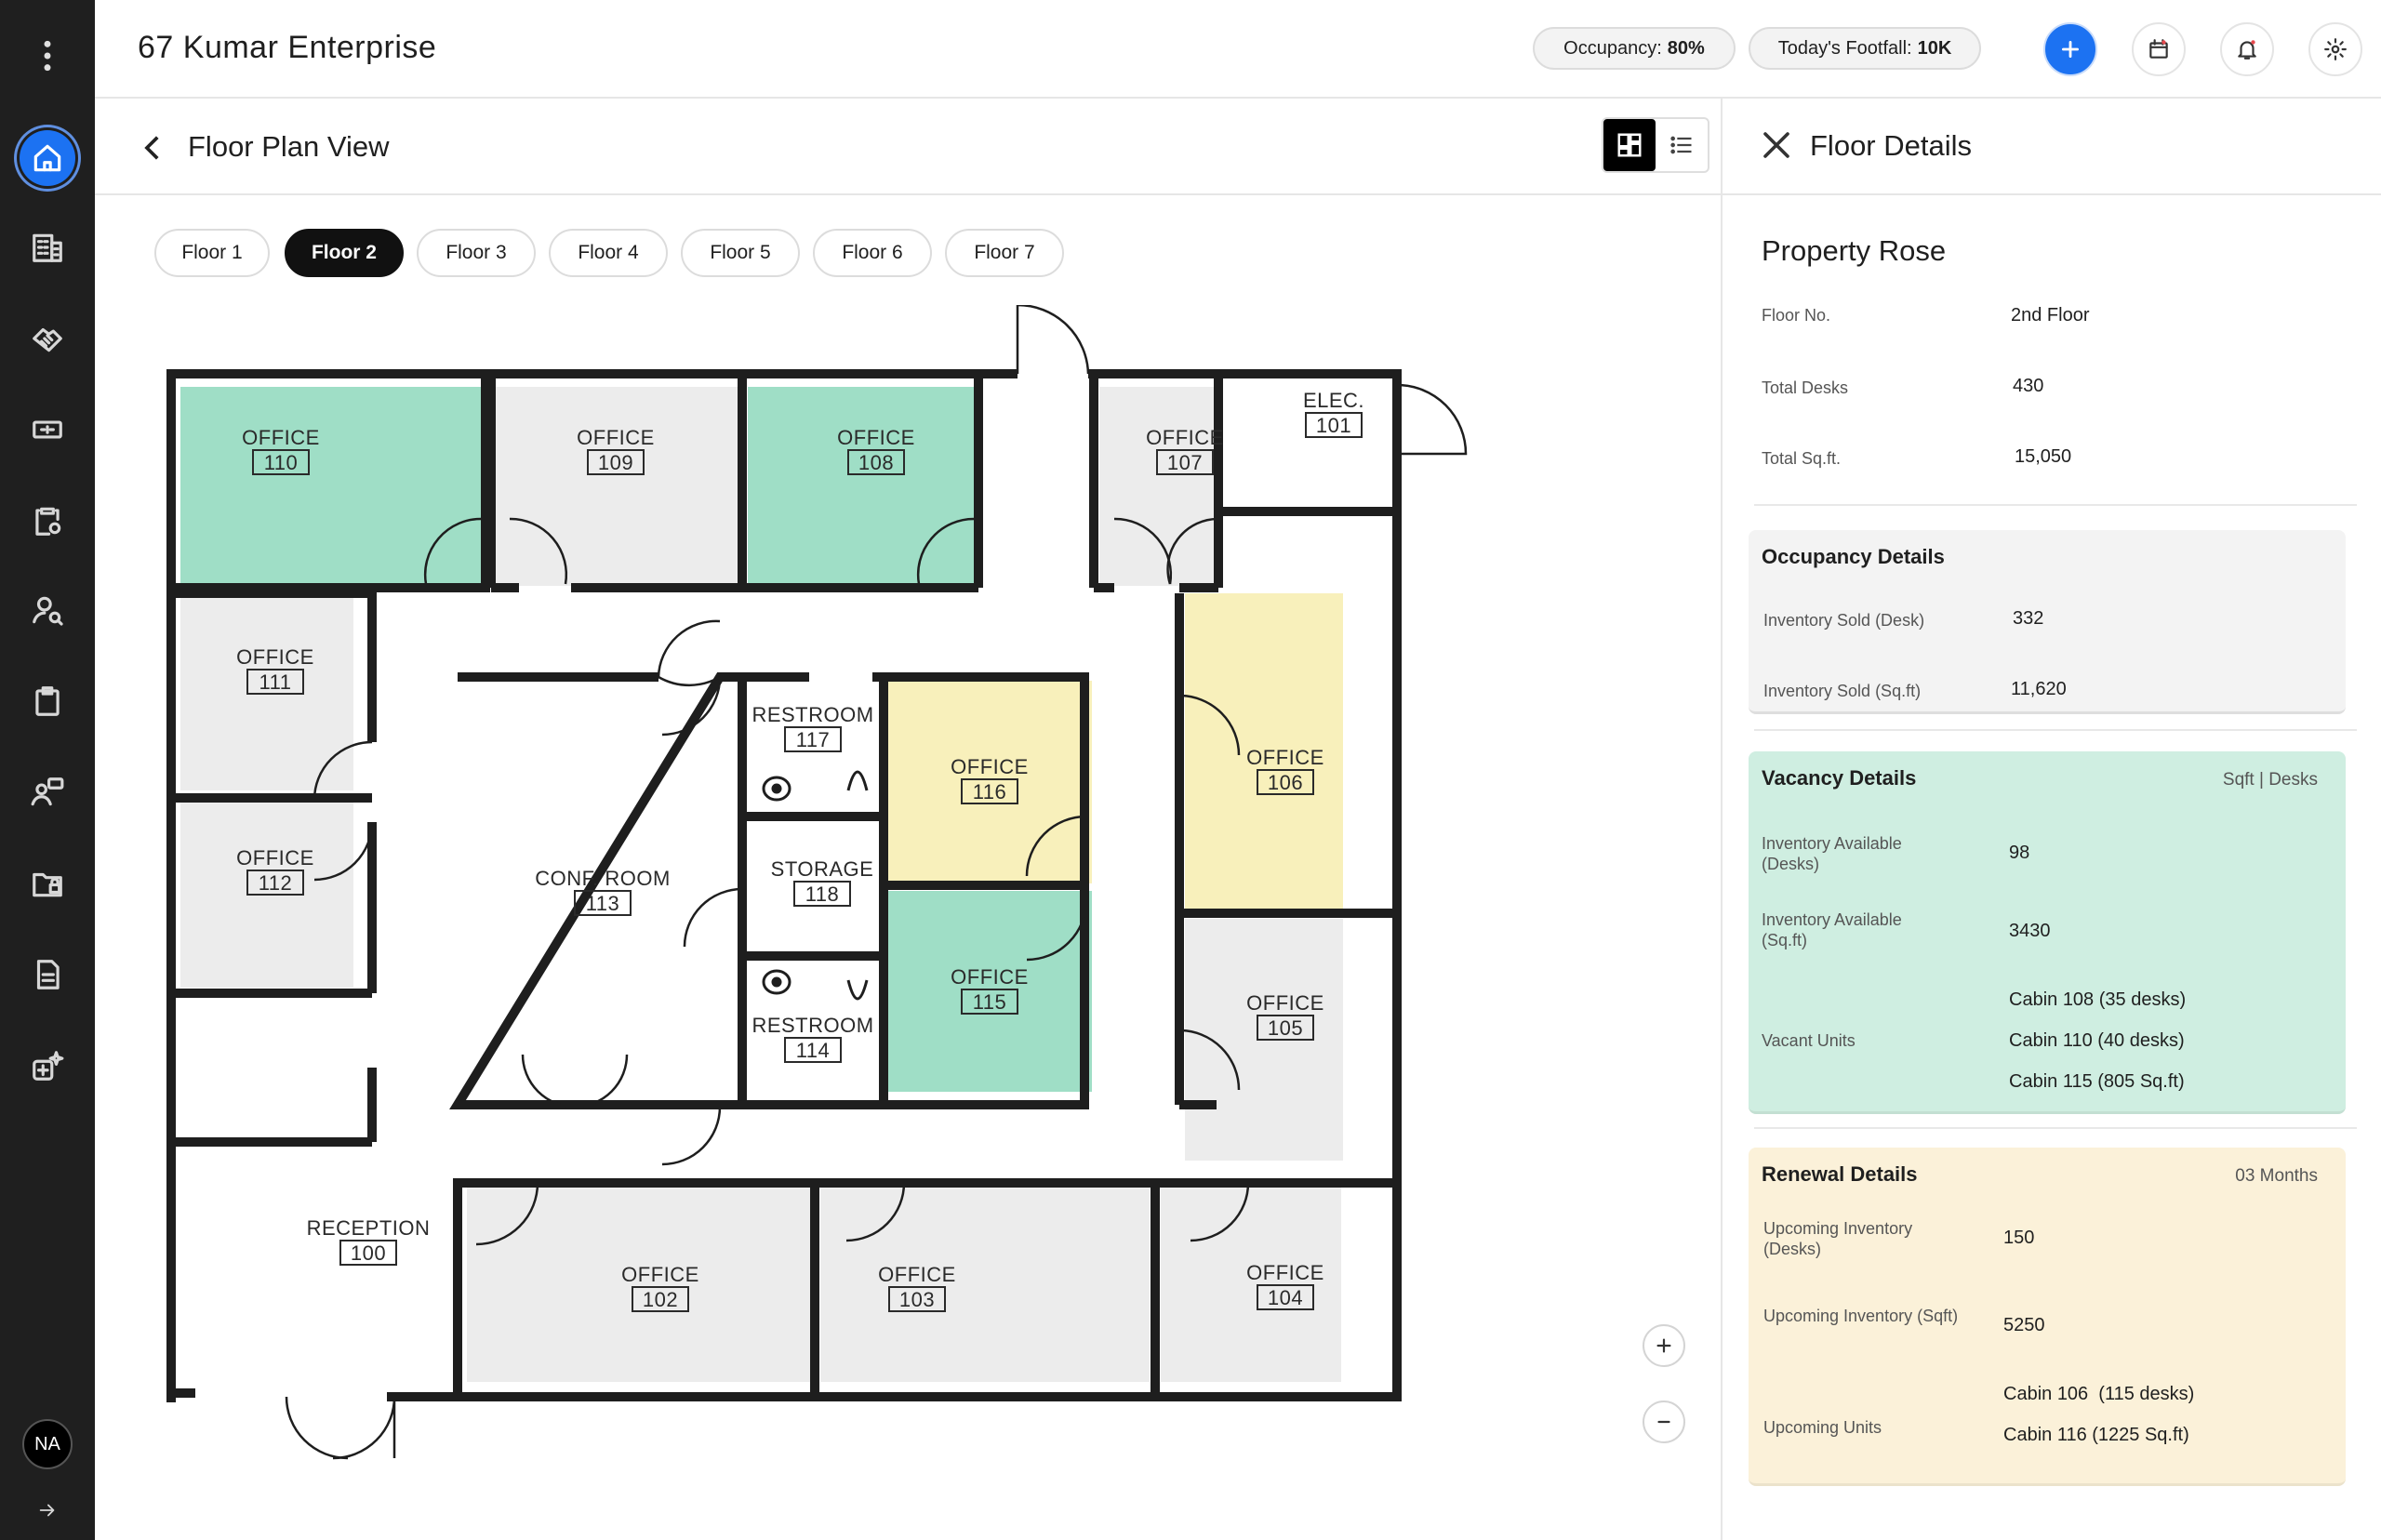  What do you see at coordinates (1629, 145) in the screenshot?
I see `grid-view-icon` at bounding box center [1629, 145].